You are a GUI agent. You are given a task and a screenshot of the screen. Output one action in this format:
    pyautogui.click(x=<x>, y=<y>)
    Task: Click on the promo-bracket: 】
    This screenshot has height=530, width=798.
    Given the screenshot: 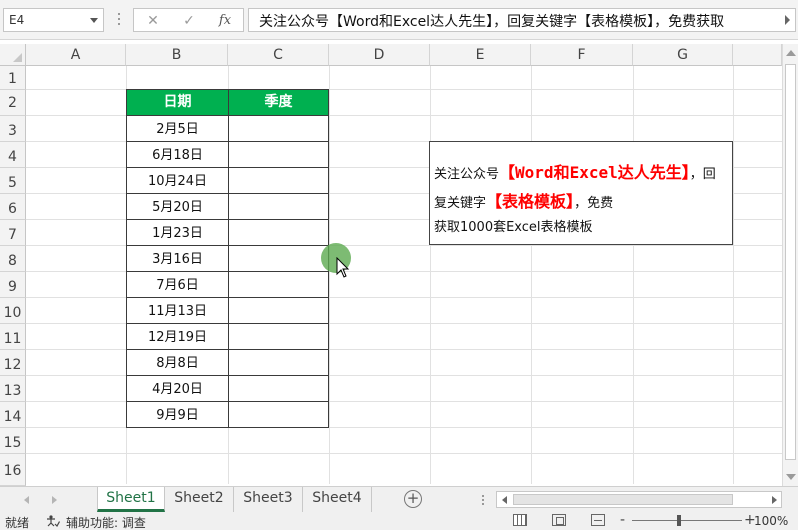 What is the action you would take?
    pyautogui.click(x=685, y=172)
    